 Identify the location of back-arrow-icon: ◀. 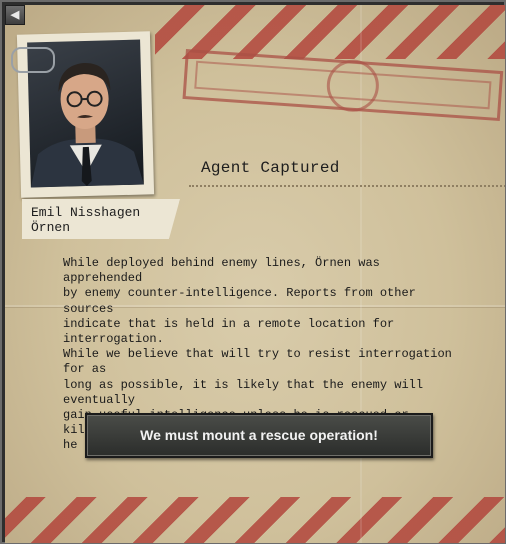
(15, 15).